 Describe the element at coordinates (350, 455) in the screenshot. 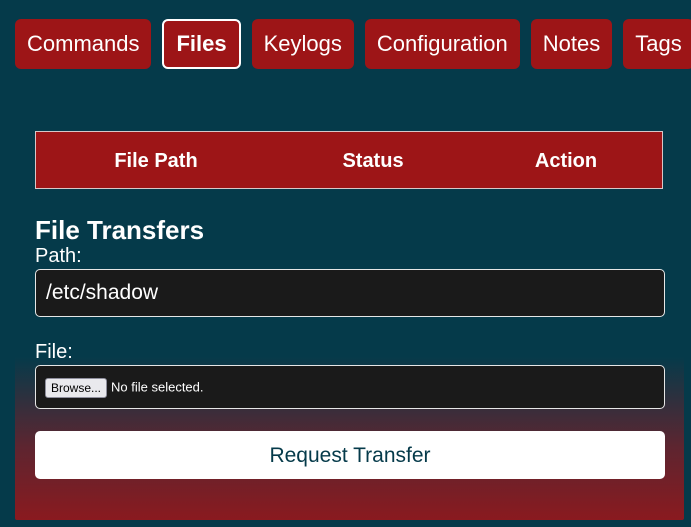

I see `request-transfer-button: Request Transfer` at that location.